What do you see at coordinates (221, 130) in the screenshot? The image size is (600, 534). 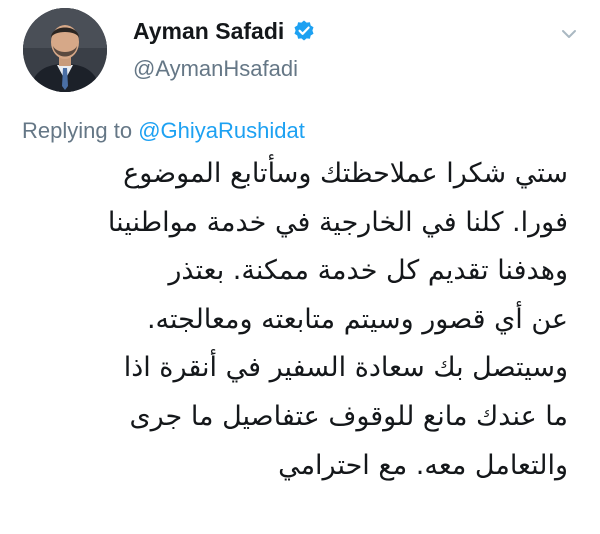 I see `reply-mention-link: @GhiyaRushidat` at bounding box center [221, 130].